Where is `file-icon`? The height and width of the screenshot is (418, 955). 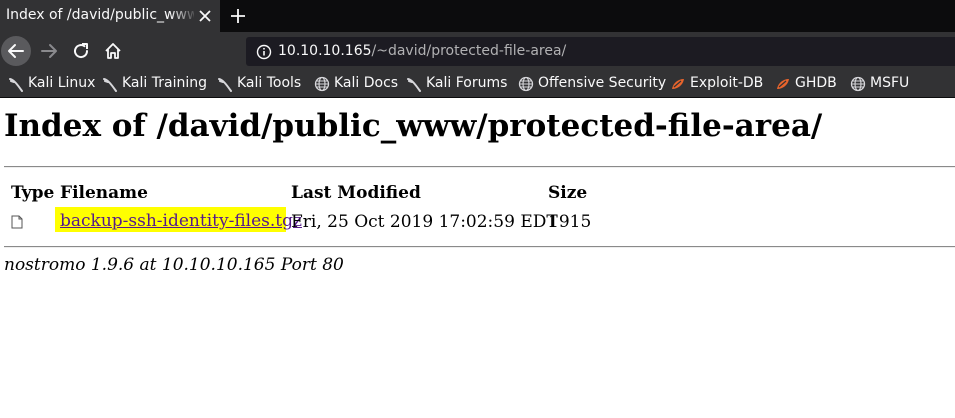
file-icon is located at coordinates (17, 222).